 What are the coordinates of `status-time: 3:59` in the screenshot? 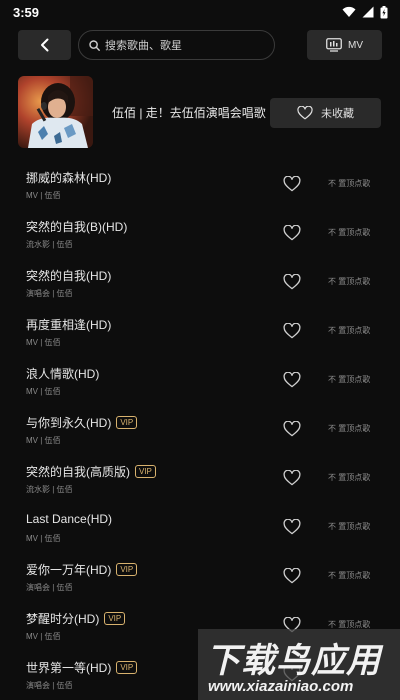 It's located at (26, 12).